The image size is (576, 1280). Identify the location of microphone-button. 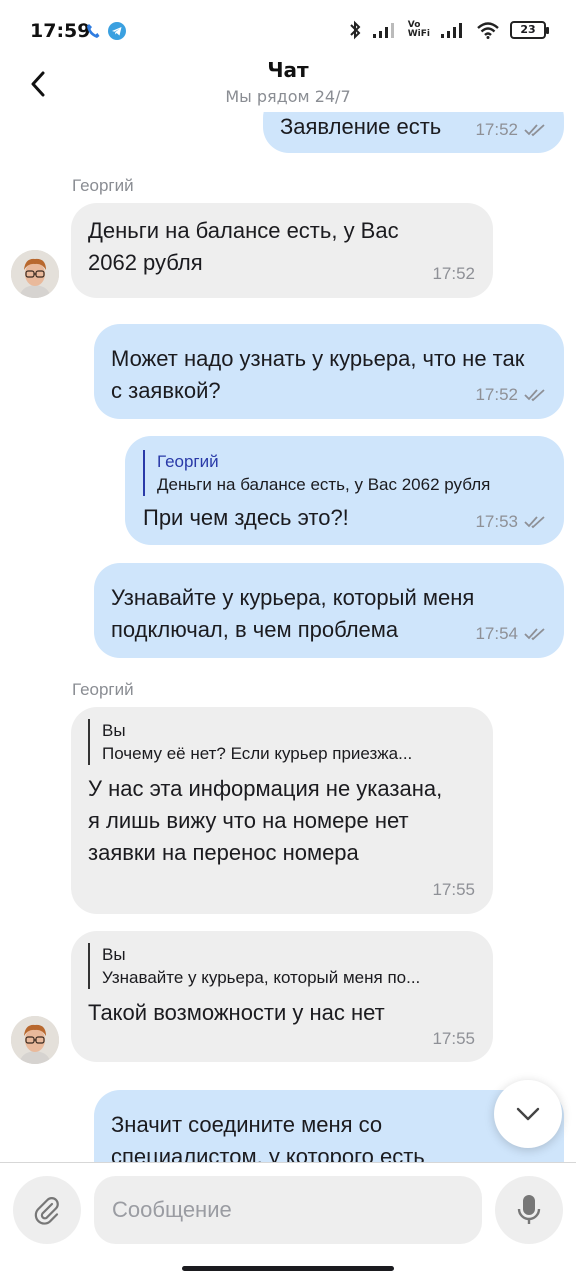
(529, 1210).